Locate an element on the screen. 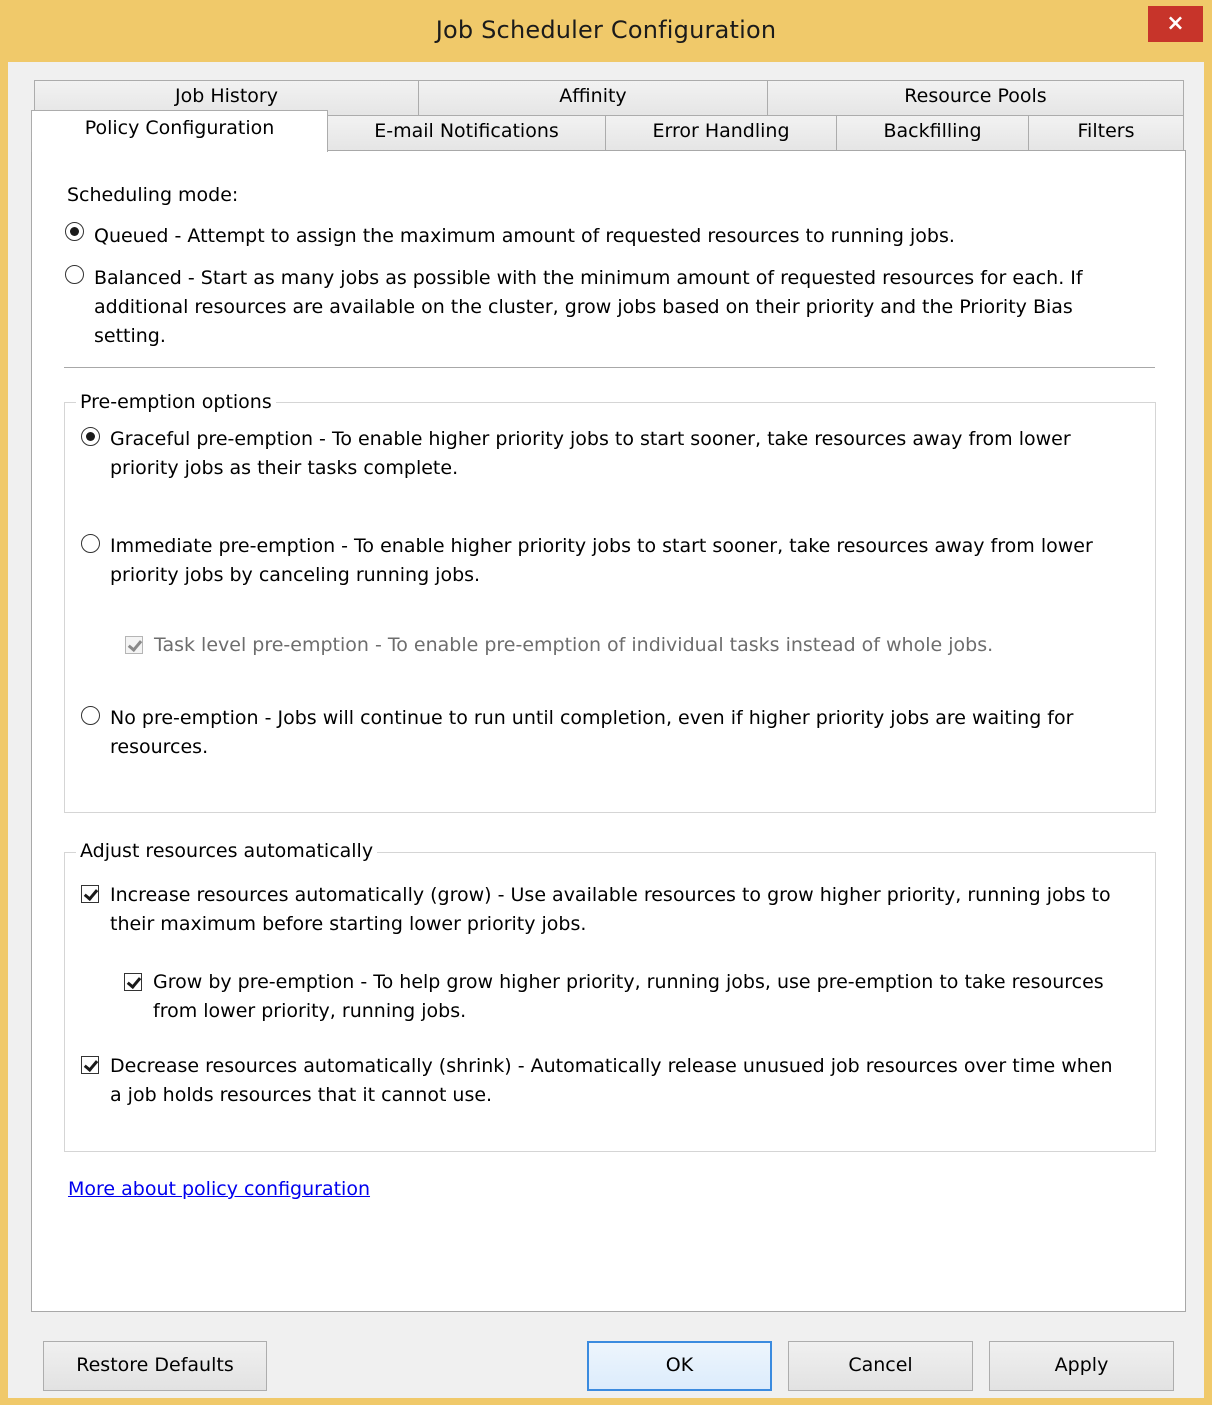  apply-button: Apply is located at coordinates (1081, 1366).